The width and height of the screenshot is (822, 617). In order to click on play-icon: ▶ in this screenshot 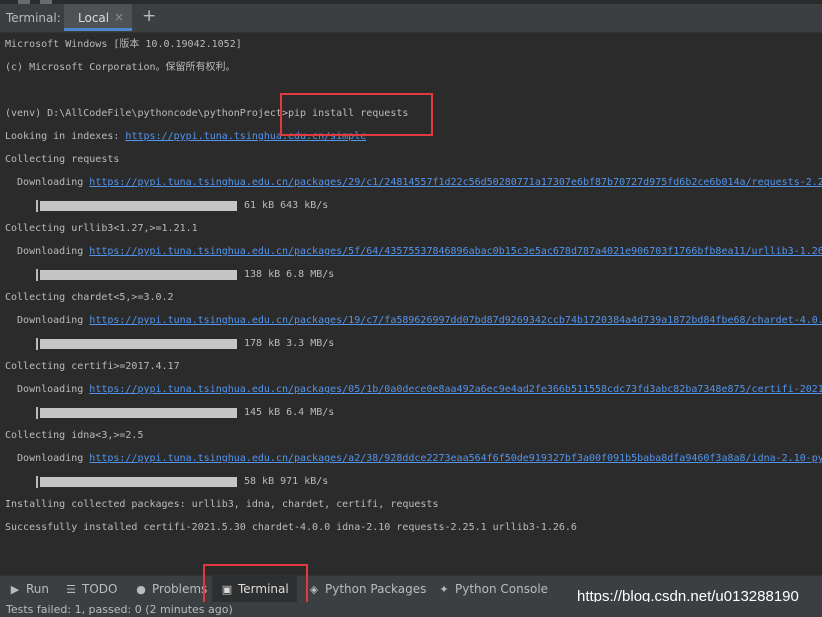, I will do `click(15, 589)`.